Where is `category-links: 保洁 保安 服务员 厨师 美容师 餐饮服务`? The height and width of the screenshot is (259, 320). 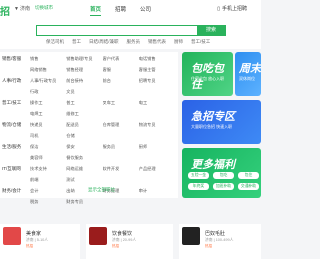 category-links: 保洁 保安 服务员 厨师 美容师 餐饮服务 is located at coordinates (102, 152).